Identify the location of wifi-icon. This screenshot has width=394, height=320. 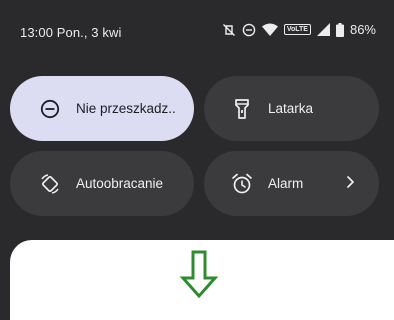
(269, 29).